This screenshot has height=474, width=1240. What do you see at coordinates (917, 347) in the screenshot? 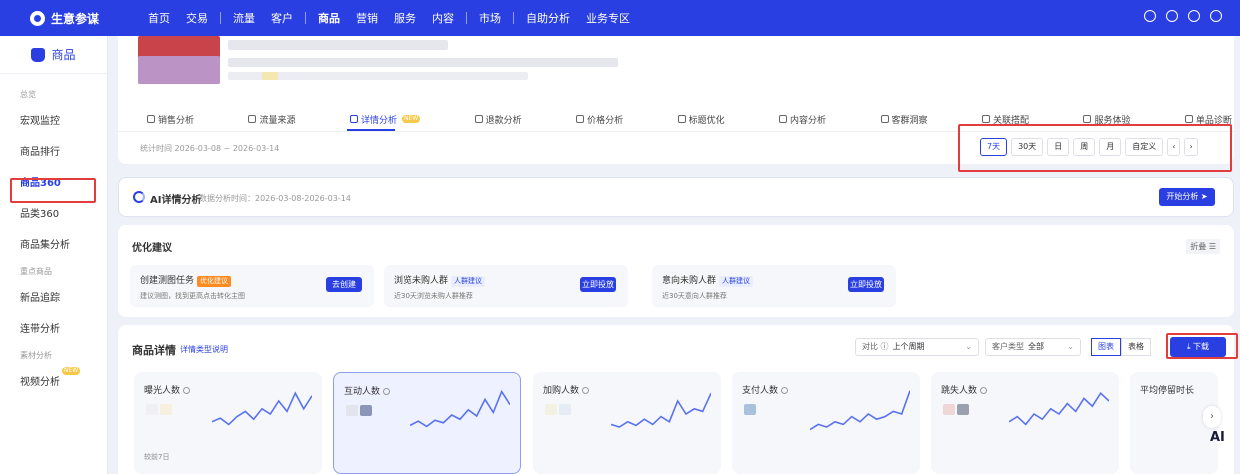
I see `compare-select: 对比 ⓘ 上个周期 ⌄` at bounding box center [917, 347].